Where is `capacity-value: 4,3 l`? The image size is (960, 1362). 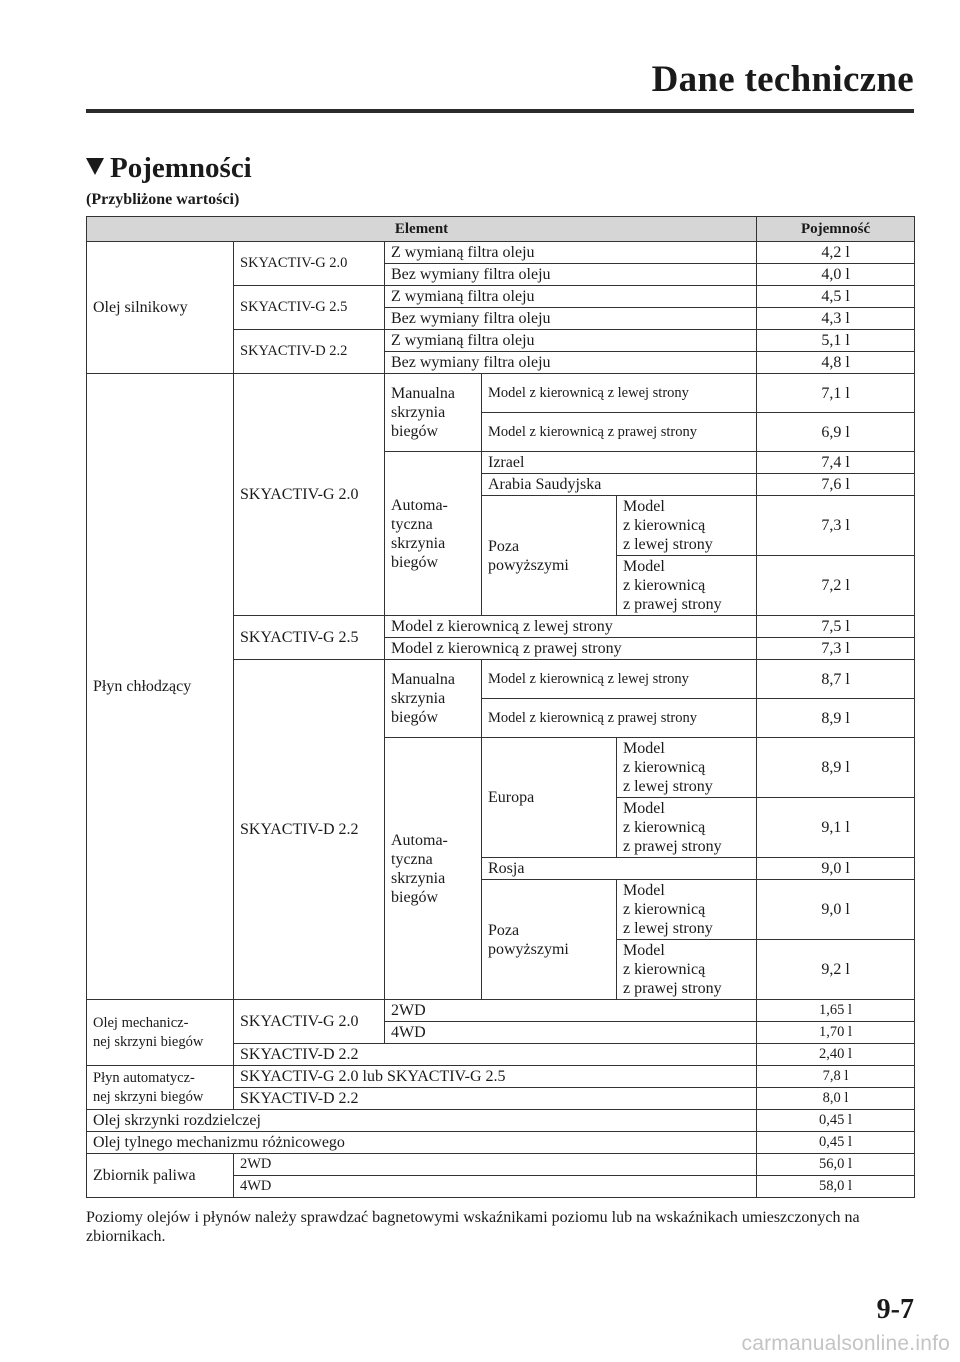 capacity-value: 4,3 l is located at coordinates (836, 318).